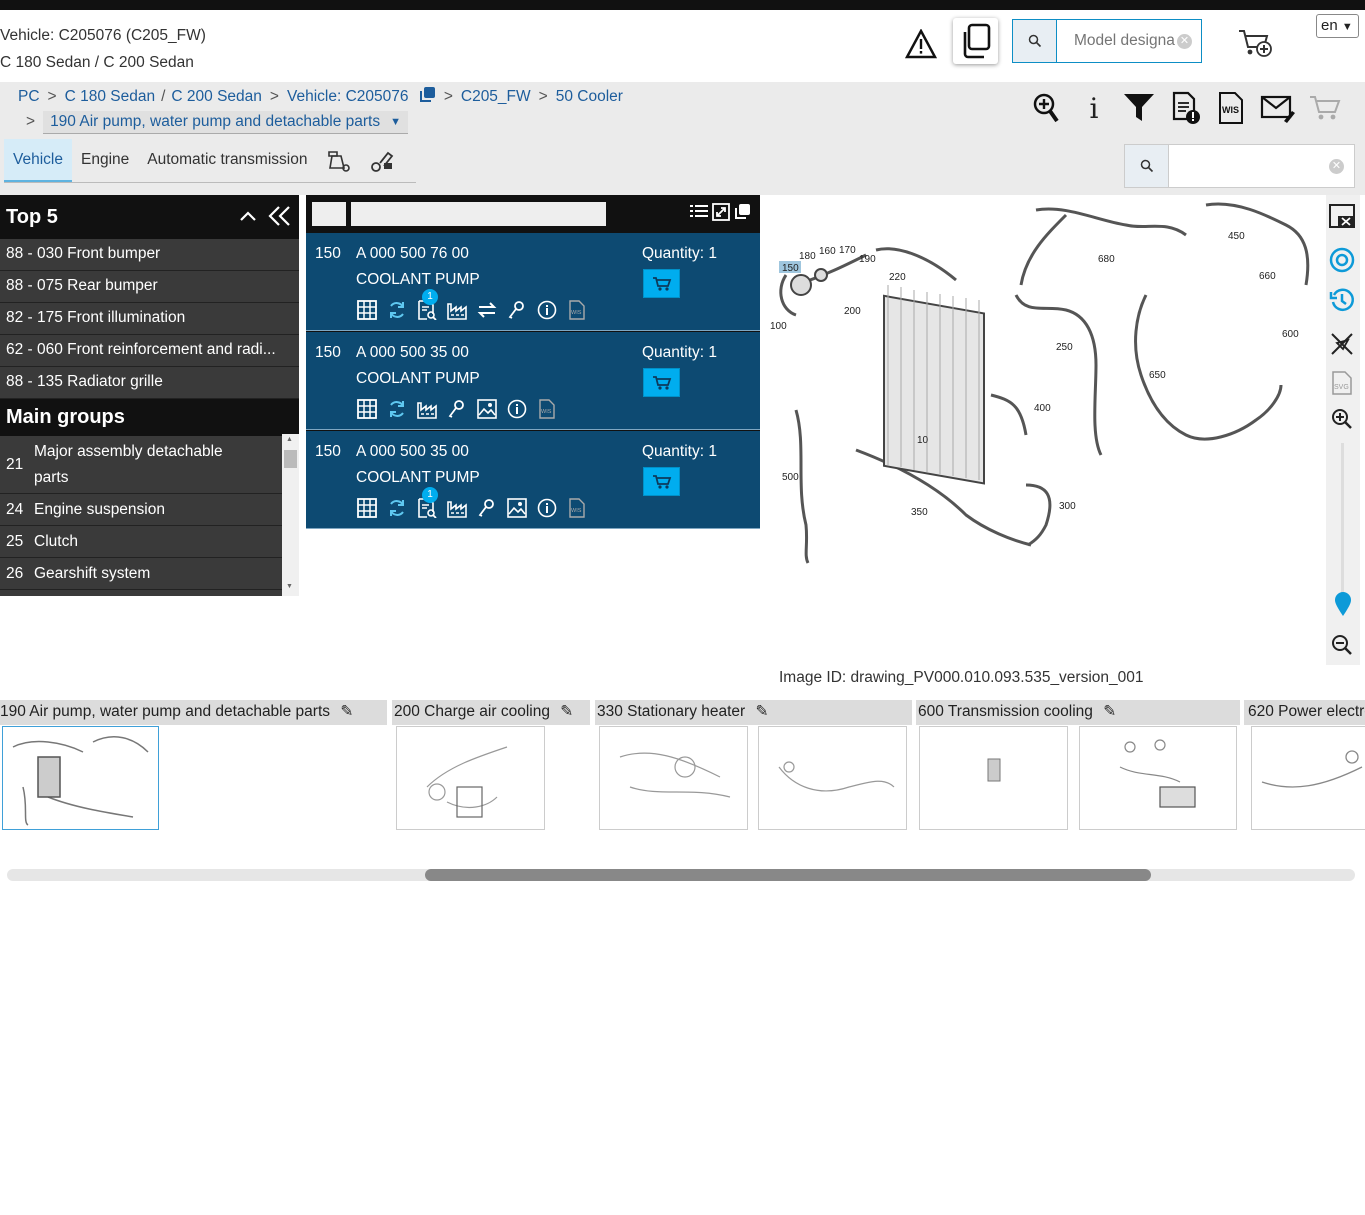 The height and width of the screenshot is (1215, 1365). Describe the element at coordinates (1342, 218) in the screenshot. I see `close-drawing-icon` at that location.